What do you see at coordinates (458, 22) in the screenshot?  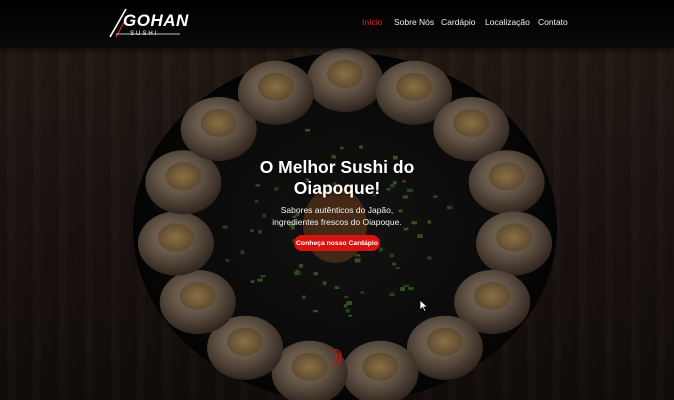 I see `nav-link-cardapio: Cardápio` at bounding box center [458, 22].